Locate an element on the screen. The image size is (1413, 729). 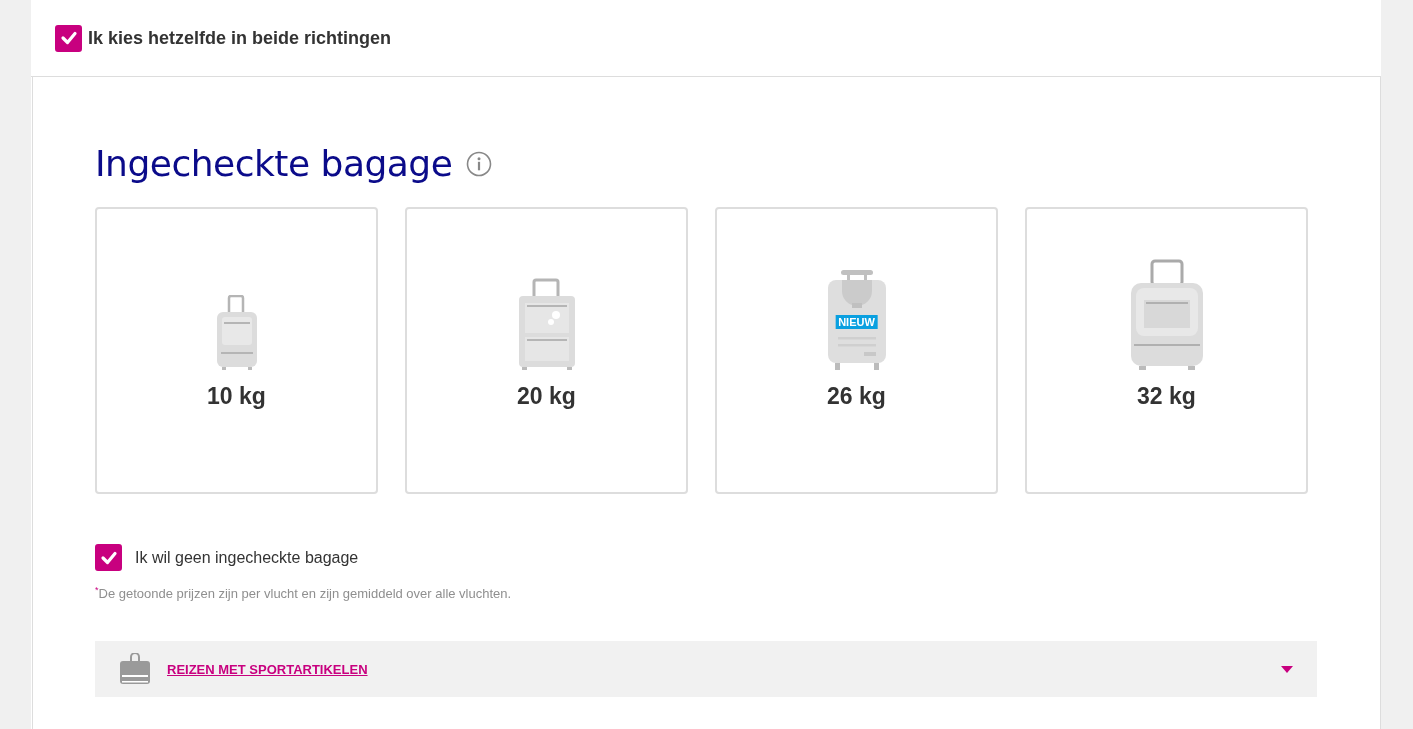
bag-icon is located at coordinates (135, 669).